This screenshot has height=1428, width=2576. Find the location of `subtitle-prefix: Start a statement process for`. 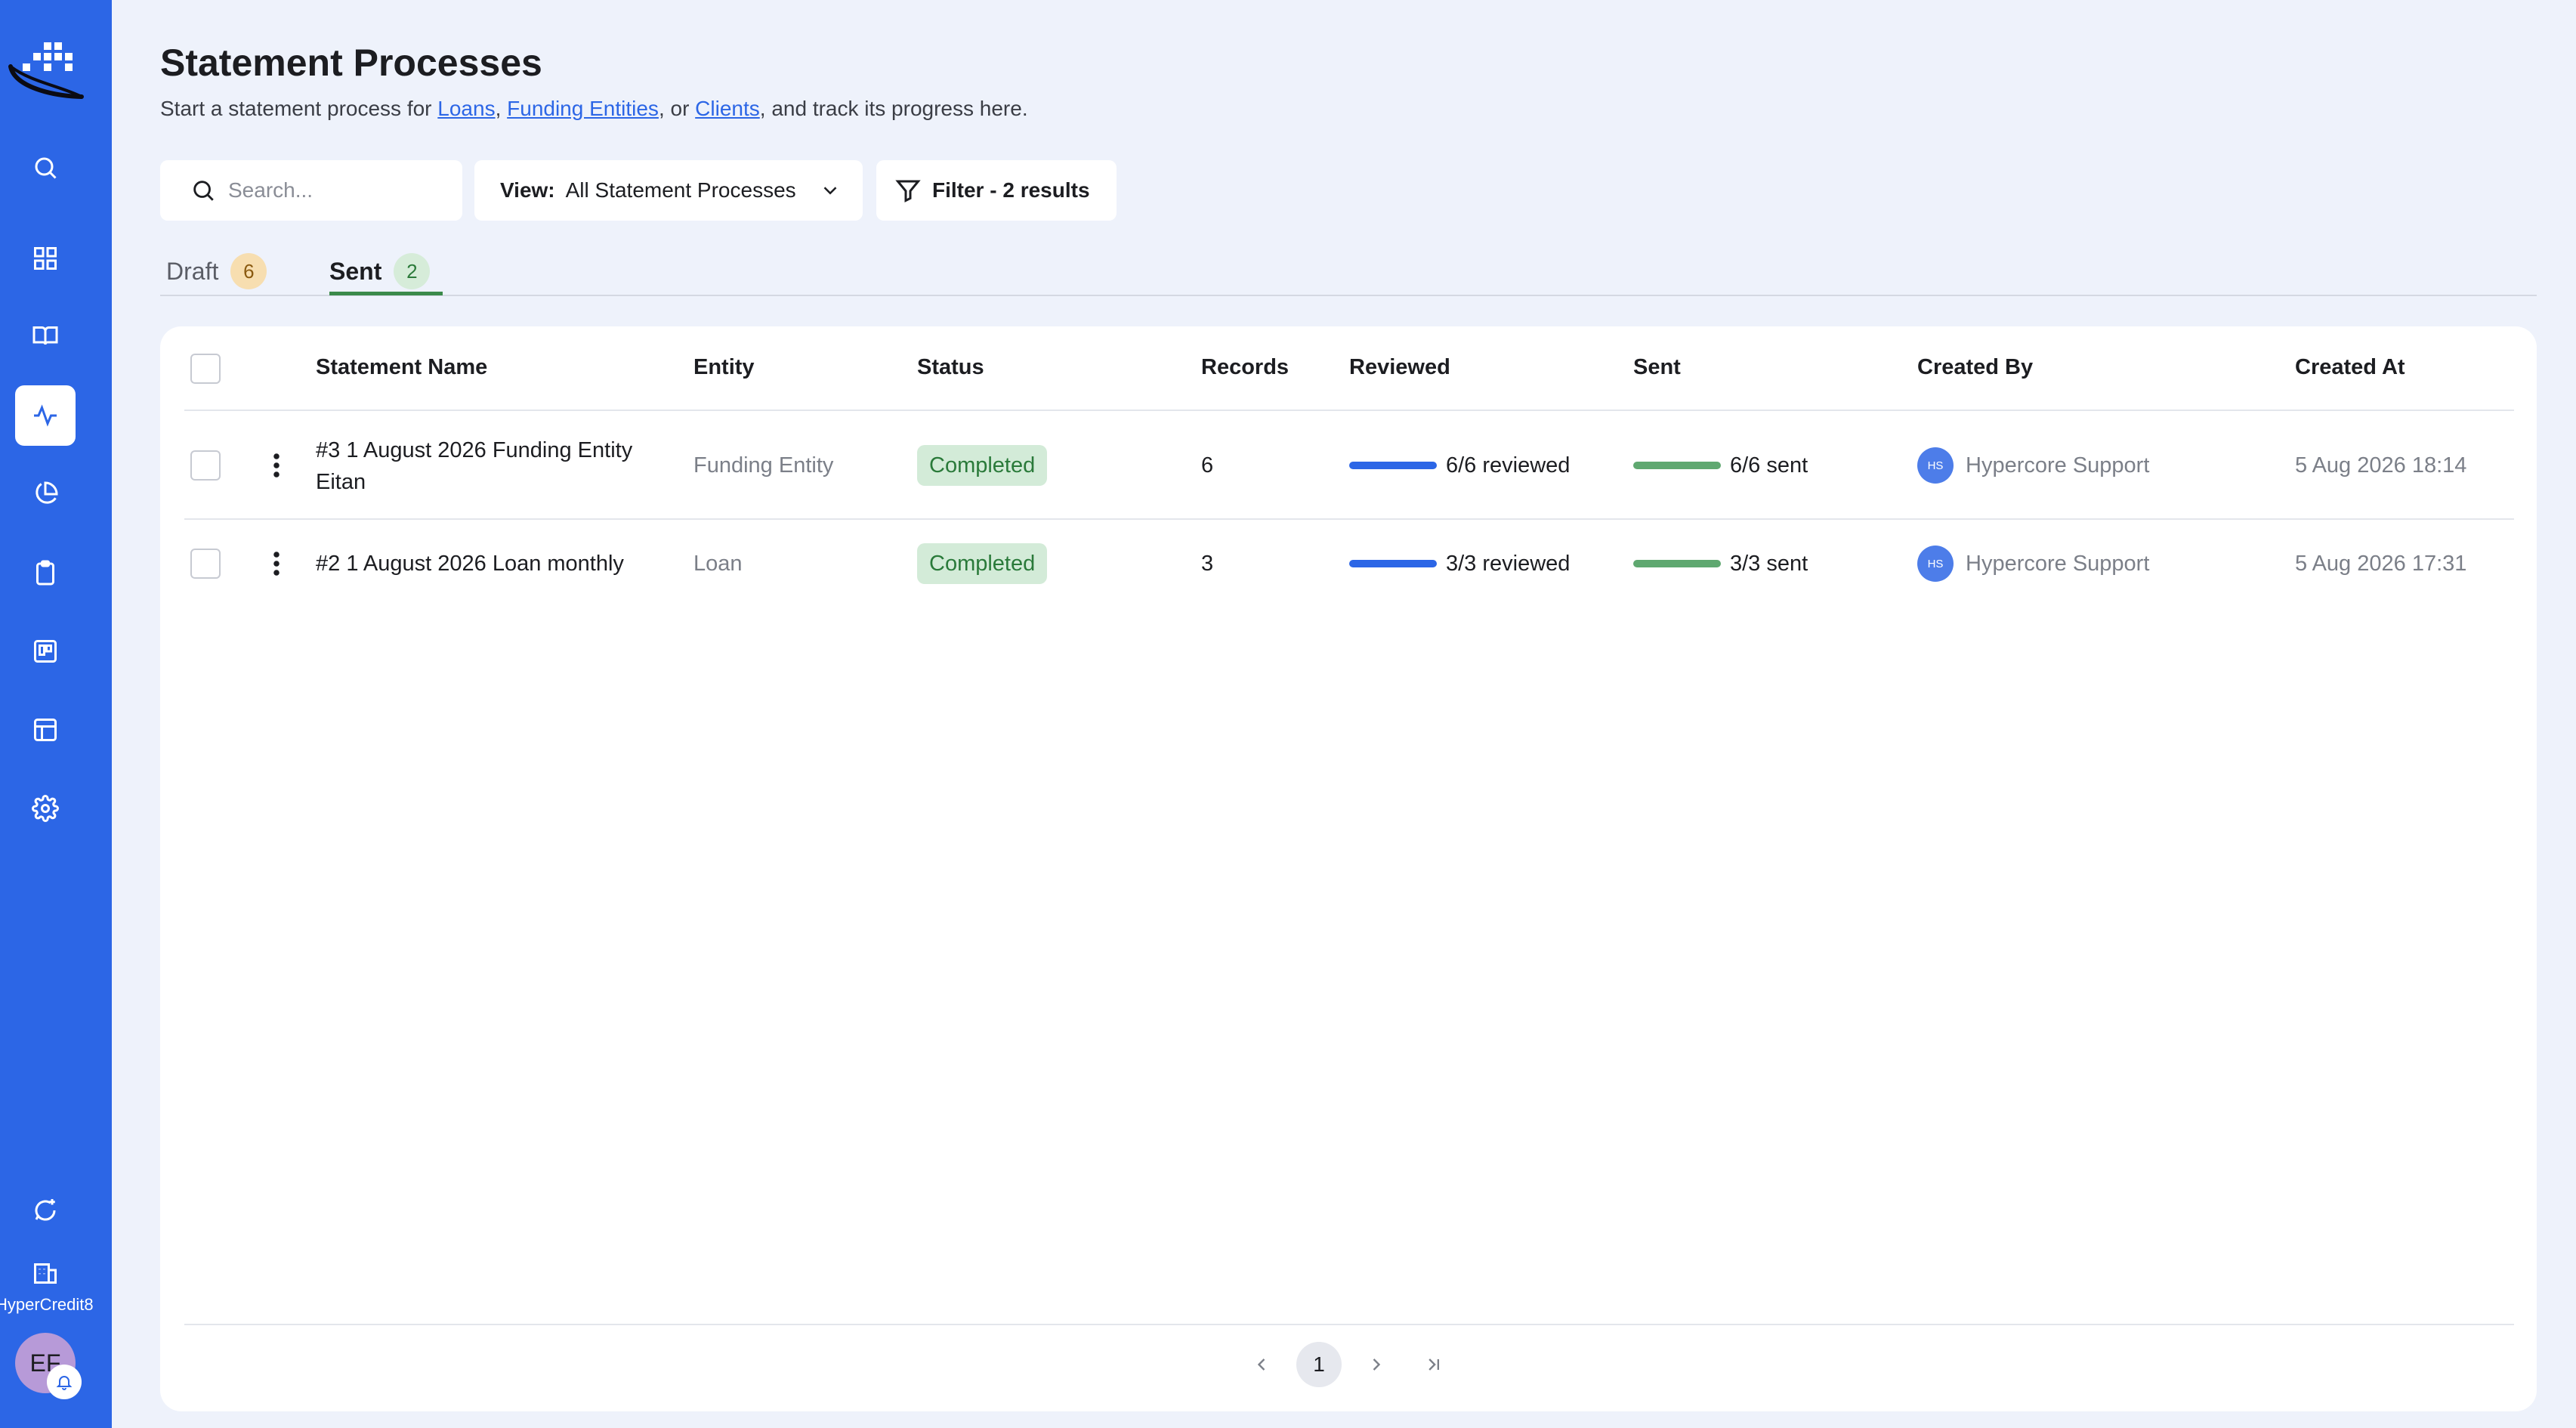

subtitle-prefix: Start a statement process for is located at coordinates (299, 108).